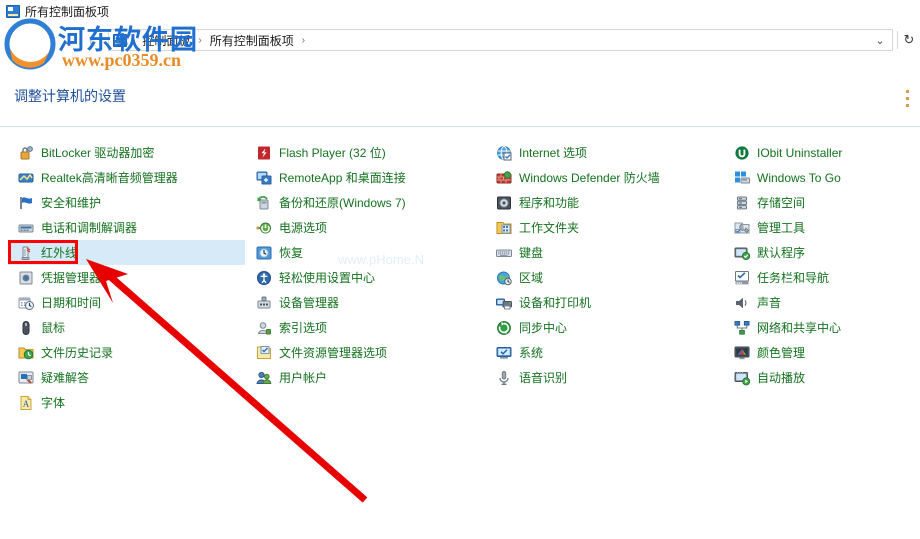 Image resolution: width=920 pixels, height=539 pixels. What do you see at coordinates (130, 402) in the screenshot?
I see `control-panel-item: A 字体` at bounding box center [130, 402].